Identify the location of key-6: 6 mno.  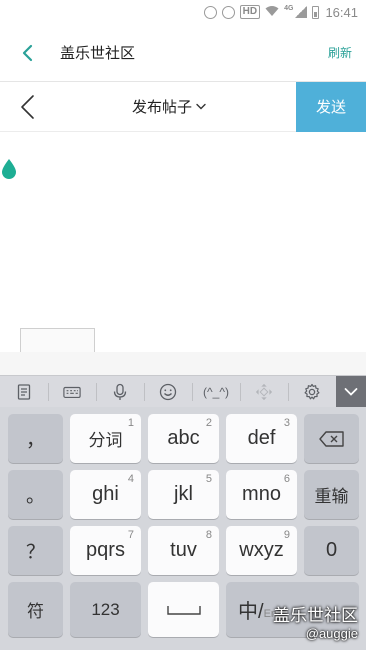
(261, 494).